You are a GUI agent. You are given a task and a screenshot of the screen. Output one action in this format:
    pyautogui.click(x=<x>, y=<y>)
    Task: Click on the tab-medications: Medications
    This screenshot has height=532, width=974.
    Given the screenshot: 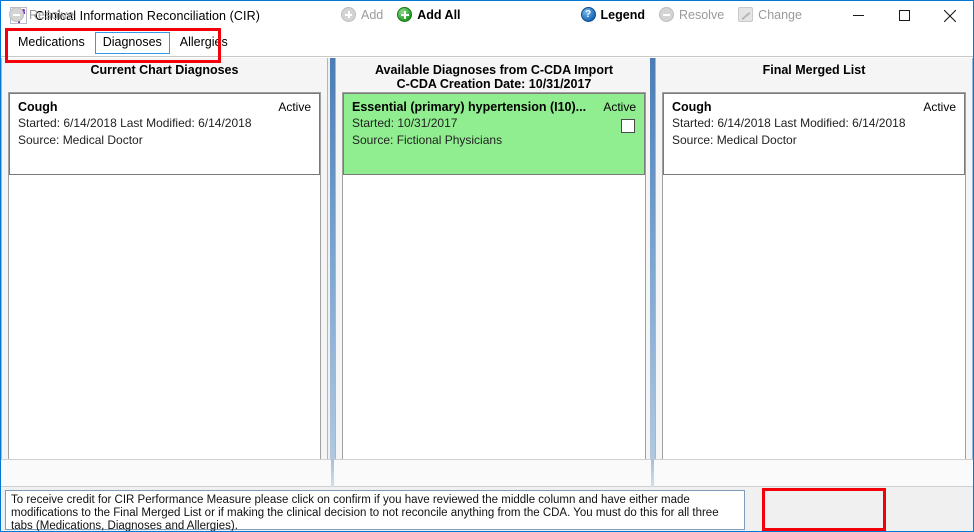 What is the action you would take?
    pyautogui.click(x=51, y=43)
    